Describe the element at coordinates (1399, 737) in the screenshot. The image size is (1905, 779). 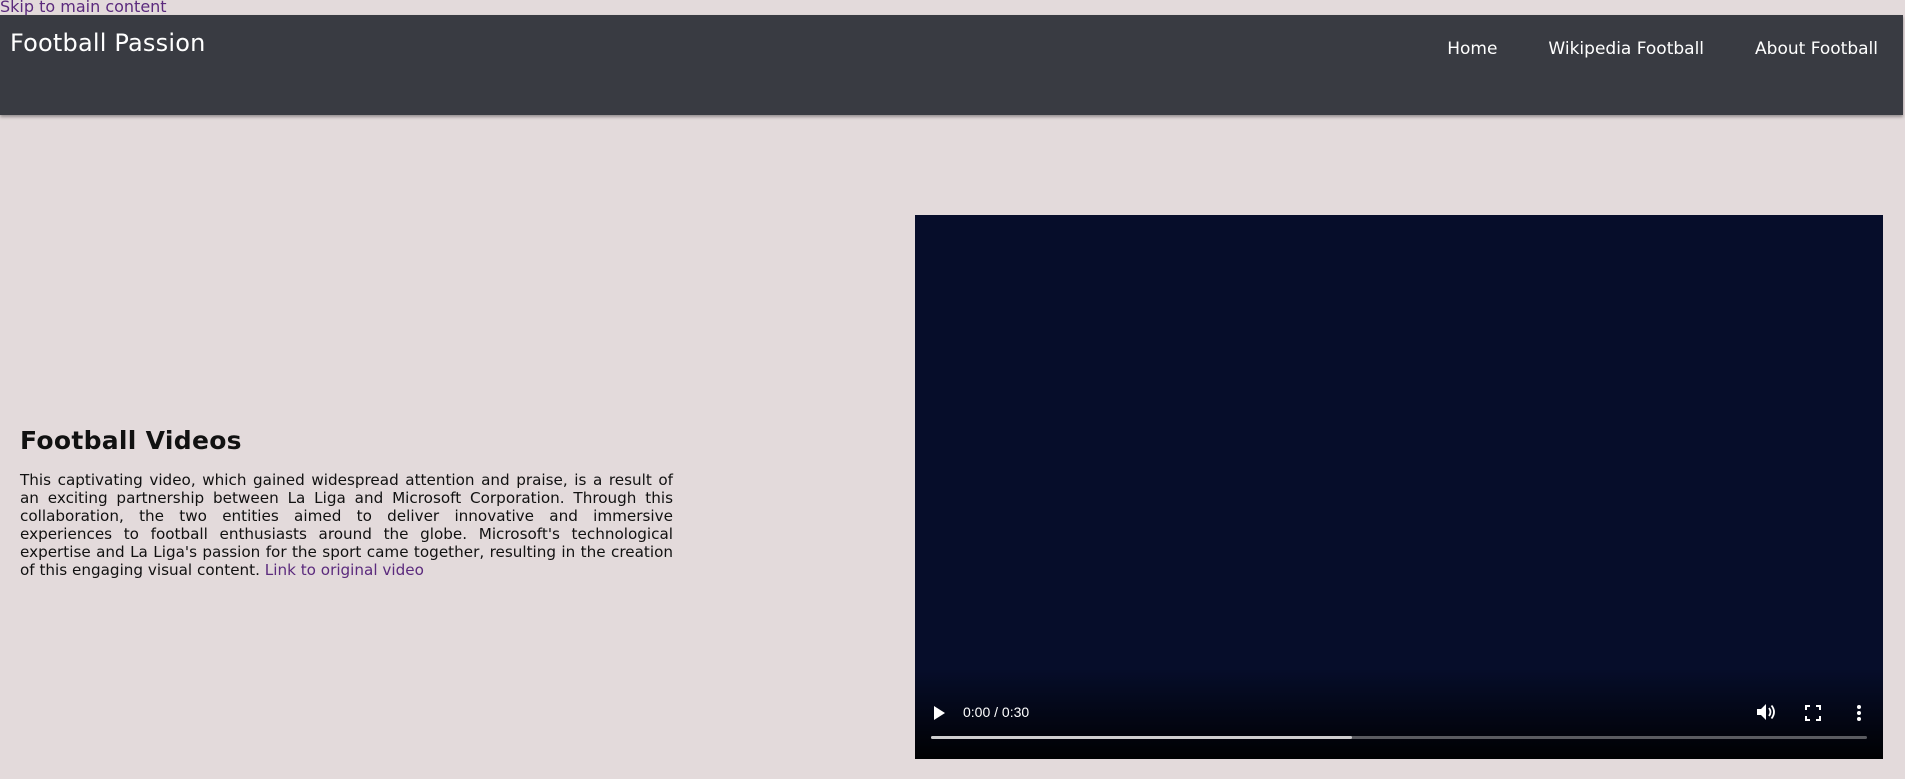
I see `video-progress-bar` at that location.